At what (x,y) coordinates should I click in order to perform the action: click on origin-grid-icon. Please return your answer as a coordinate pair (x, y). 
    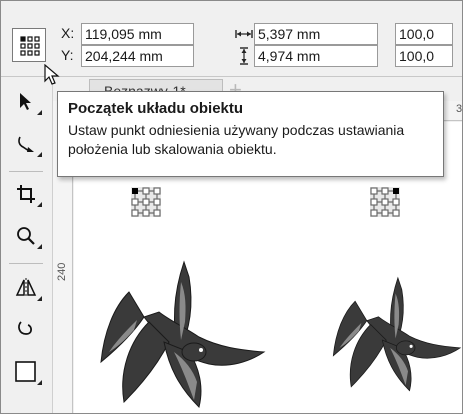
    Looking at the image, I should click on (30, 46).